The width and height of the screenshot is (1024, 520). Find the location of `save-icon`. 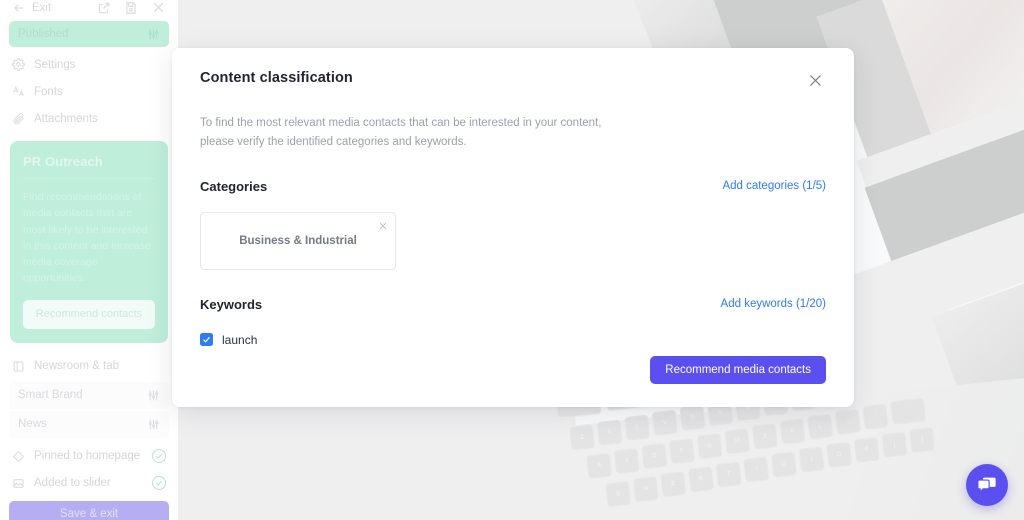

save-icon is located at coordinates (131, 8).